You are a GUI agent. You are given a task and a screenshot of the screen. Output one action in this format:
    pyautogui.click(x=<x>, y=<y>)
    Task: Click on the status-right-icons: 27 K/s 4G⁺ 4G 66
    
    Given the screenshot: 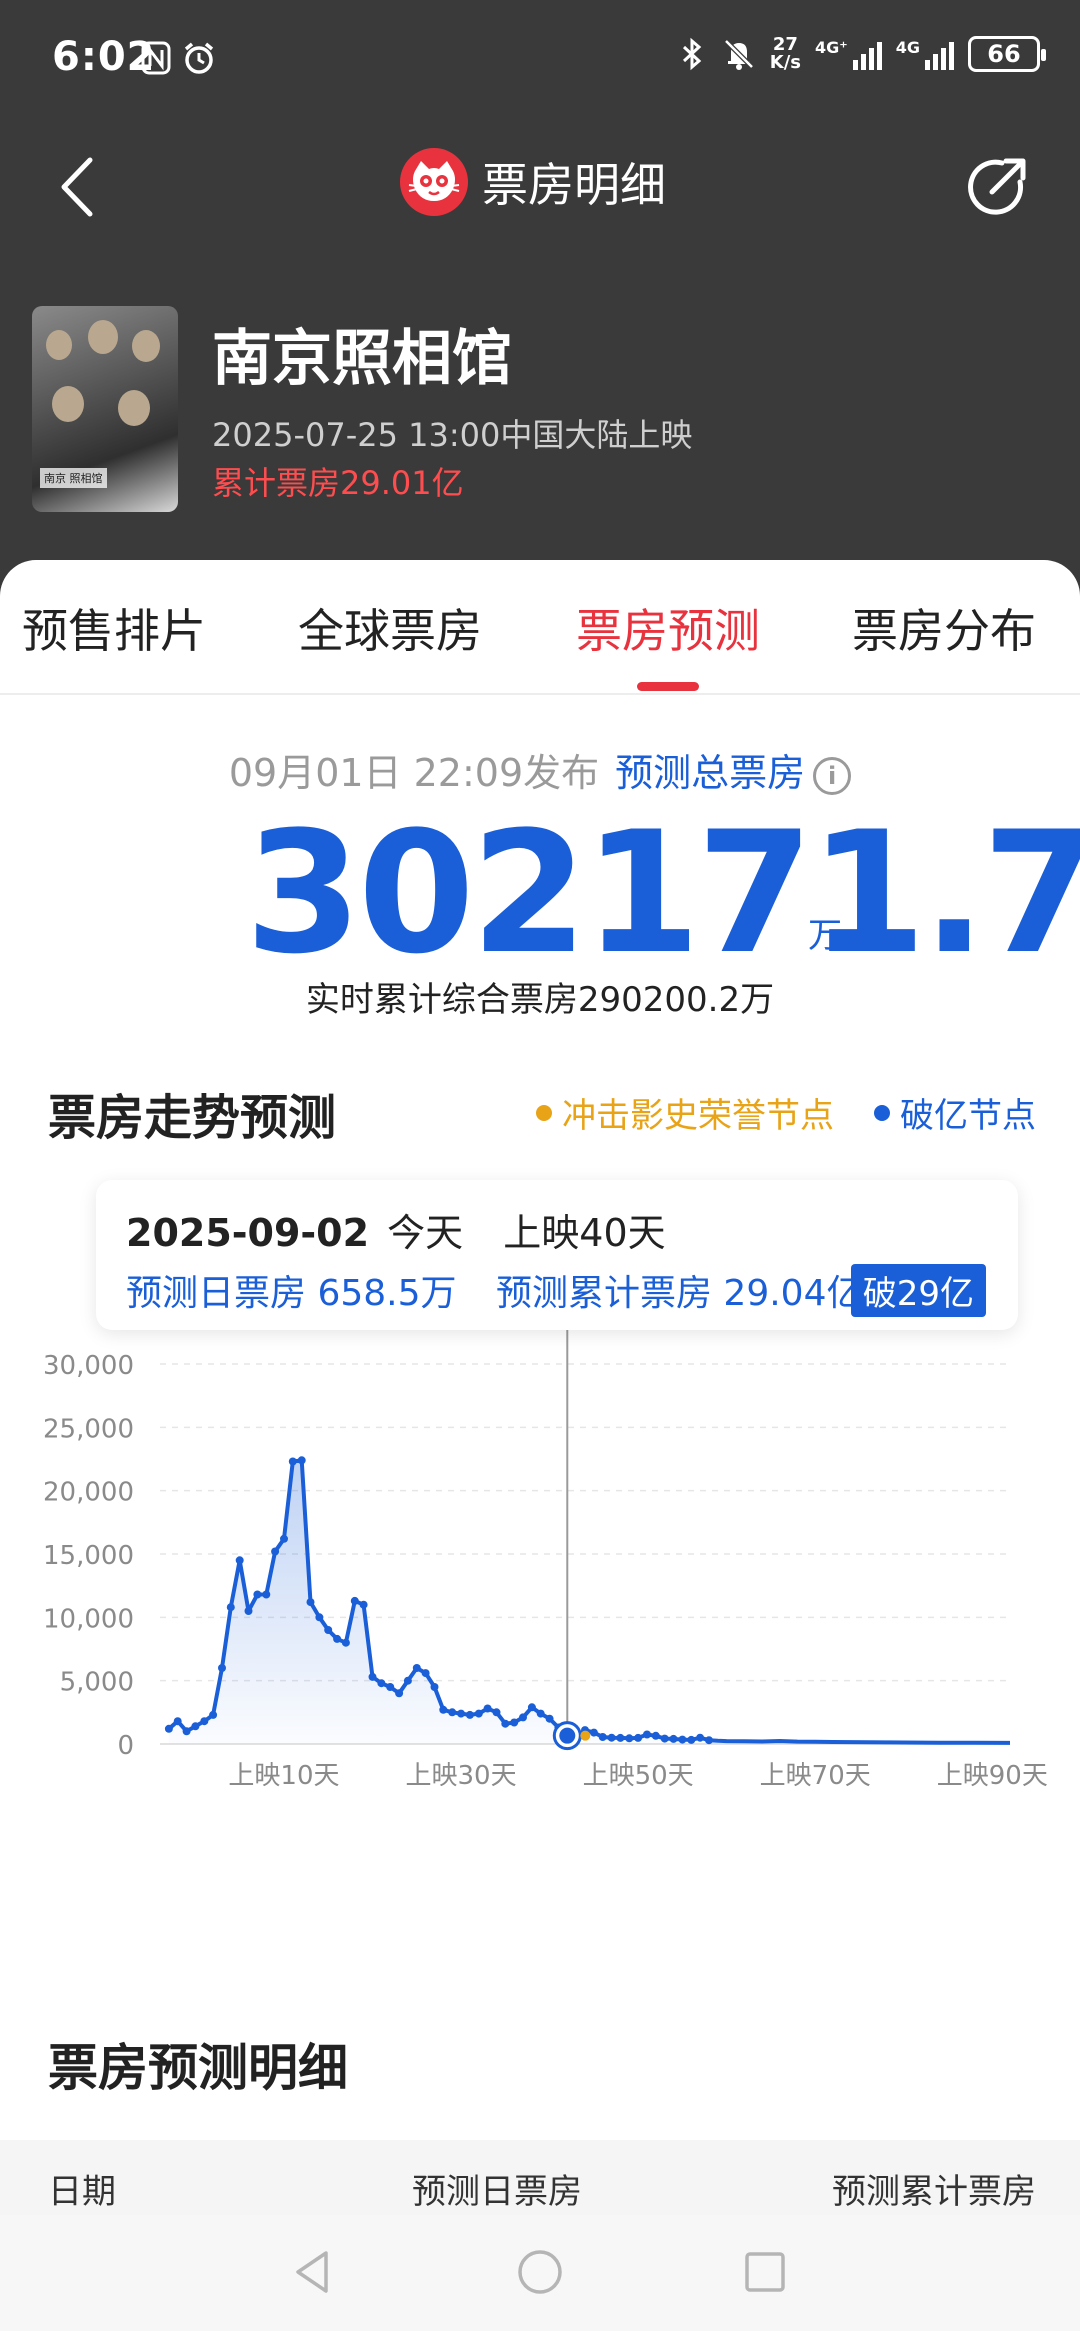 What is the action you would take?
    pyautogui.click(x=861, y=54)
    